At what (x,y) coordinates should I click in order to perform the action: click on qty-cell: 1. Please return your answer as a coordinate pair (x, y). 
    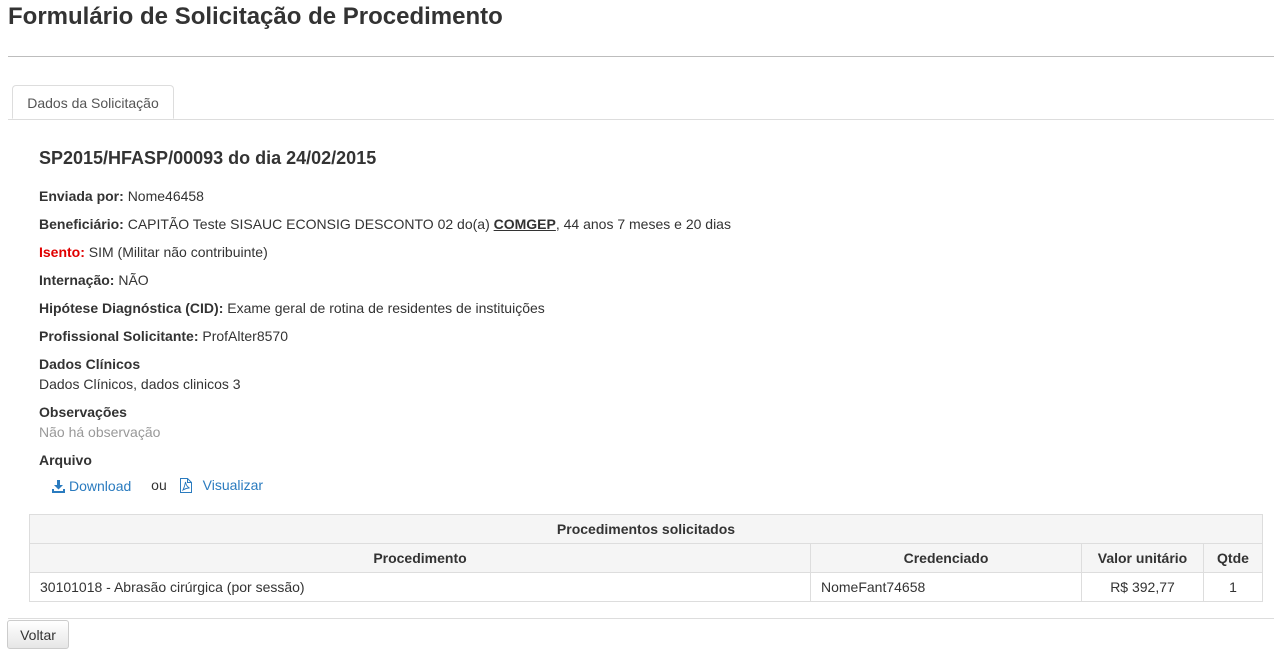
    Looking at the image, I should click on (1232, 586).